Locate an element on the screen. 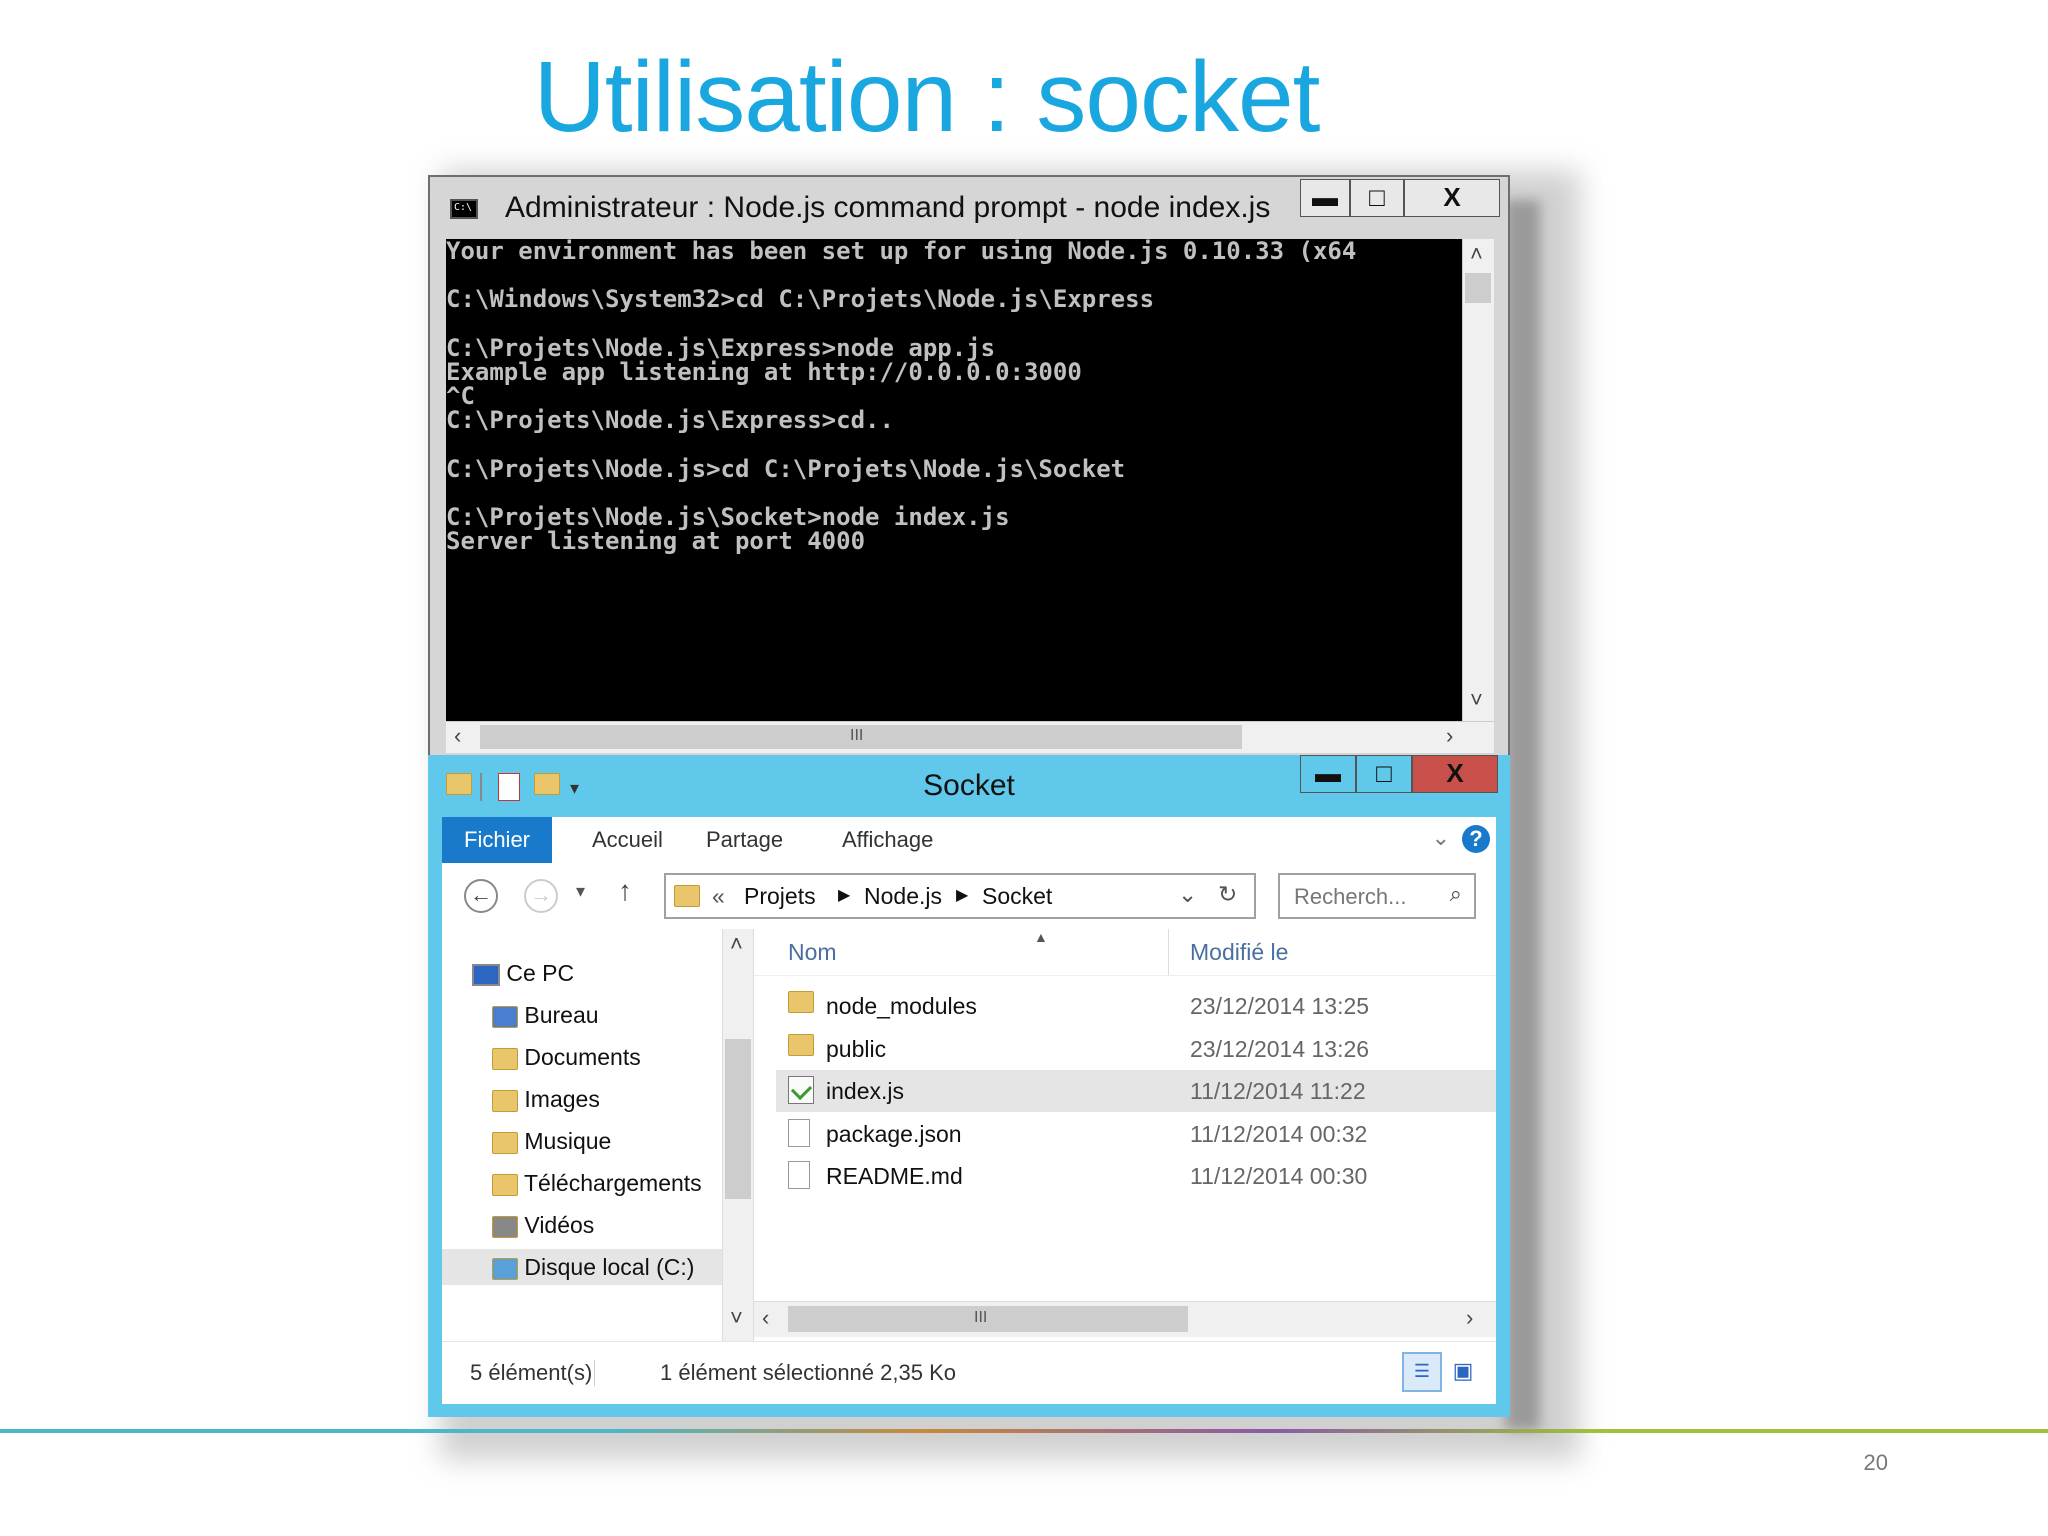 The width and height of the screenshot is (2048, 1536). slide-title: Utilisation : socket is located at coordinates (927, 97).